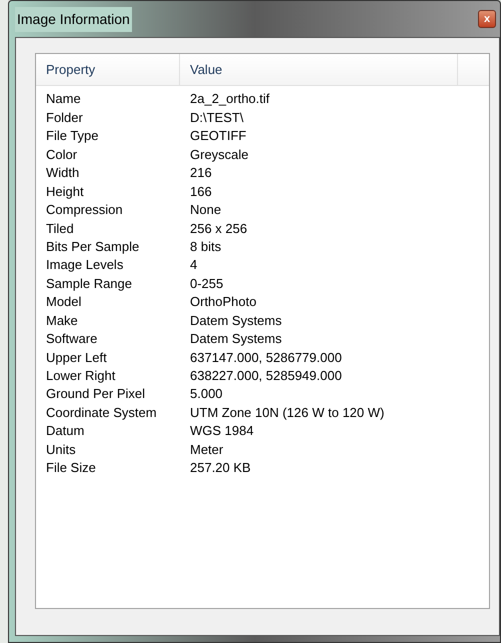  Describe the element at coordinates (95, 394) in the screenshot. I see `property-name: Ground Per Pixel` at that location.